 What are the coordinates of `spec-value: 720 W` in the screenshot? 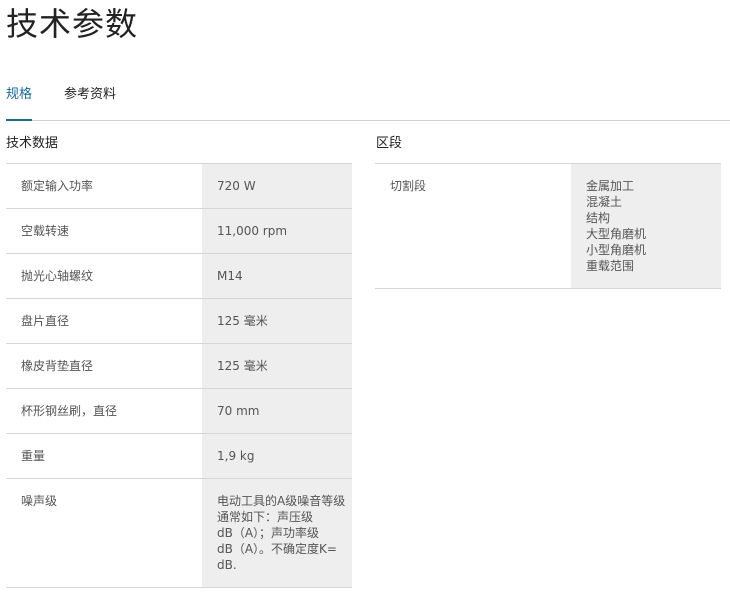 It's located at (277, 186).